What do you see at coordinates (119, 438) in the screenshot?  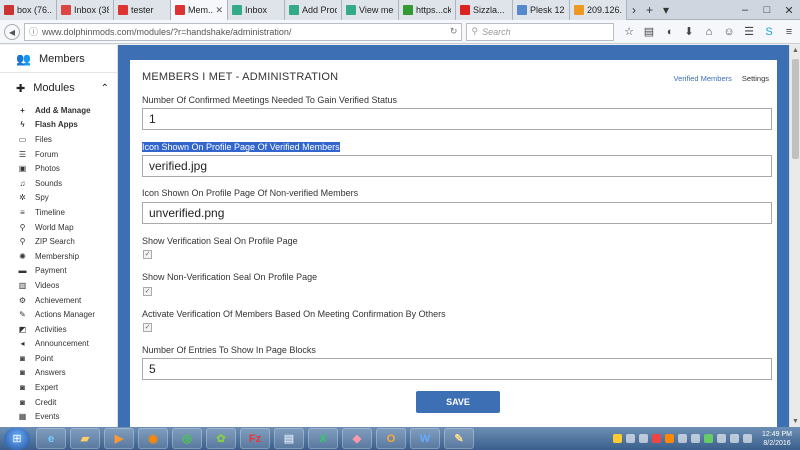 I see `media-player-icon: ▶` at bounding box center [119, 438].